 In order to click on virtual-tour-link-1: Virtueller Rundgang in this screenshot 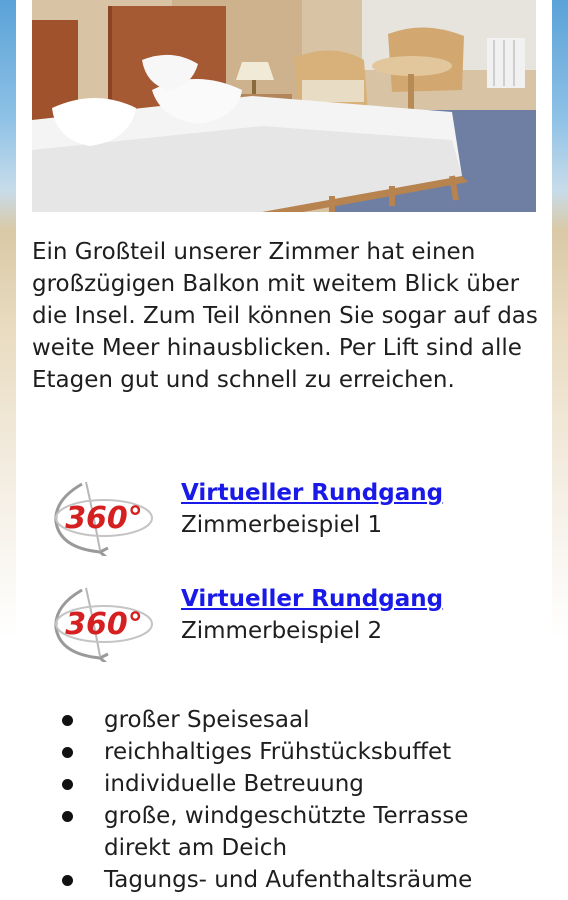, I will do `click(312, 493)`.